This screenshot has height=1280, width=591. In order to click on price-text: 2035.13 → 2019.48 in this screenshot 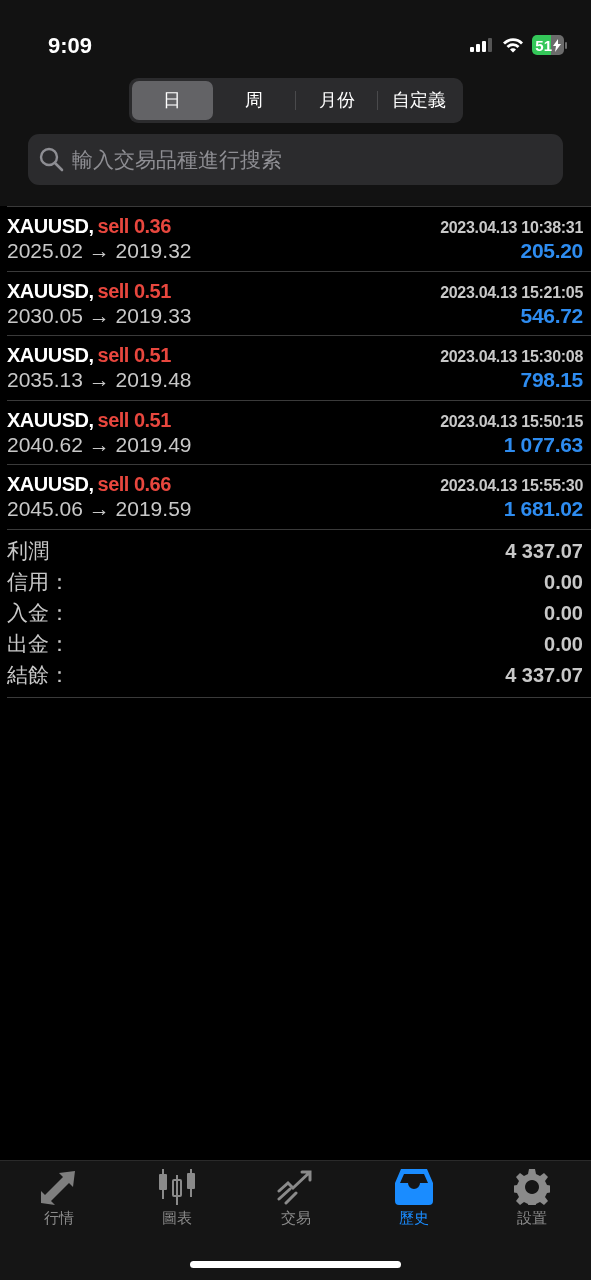, I will do `click(99, 380)`.